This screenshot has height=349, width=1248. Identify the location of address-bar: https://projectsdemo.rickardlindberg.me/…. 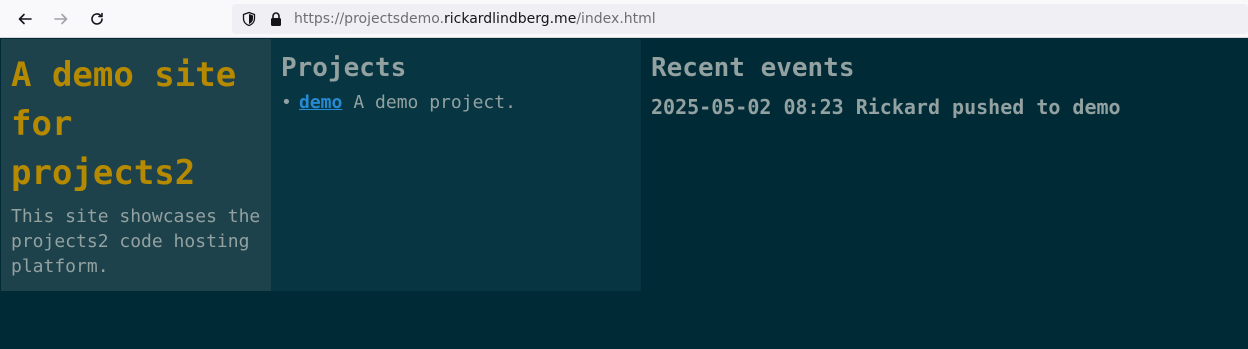
(740, 19).